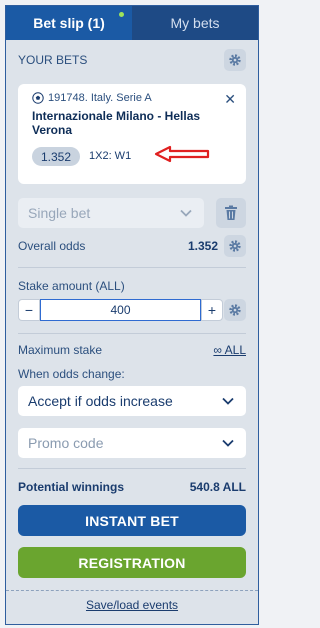  What do you see at coordinates (217, 487) in the screenshot?
I see `potential-winnings-value: 540.8 ALL` at bounding box center [217, 487].